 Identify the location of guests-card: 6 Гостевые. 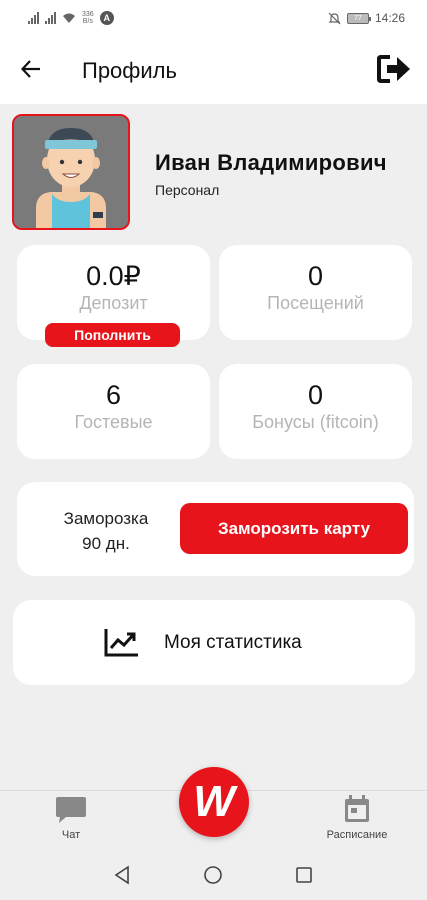
(113, 411).